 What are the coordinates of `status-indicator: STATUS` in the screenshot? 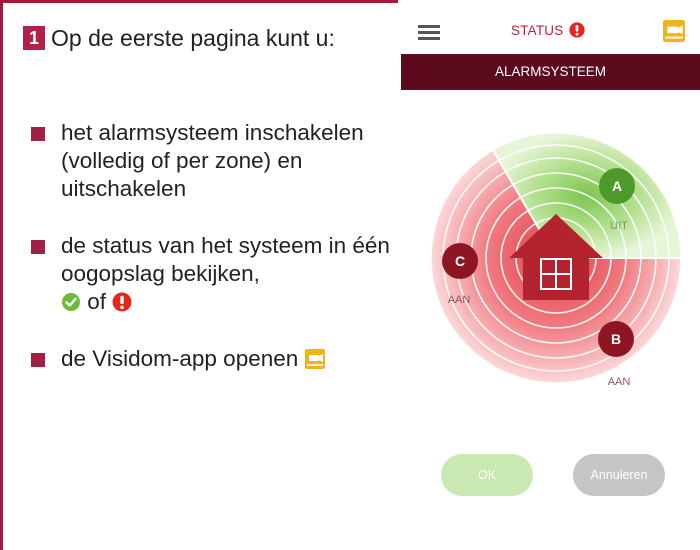 It's located at (548, 30).